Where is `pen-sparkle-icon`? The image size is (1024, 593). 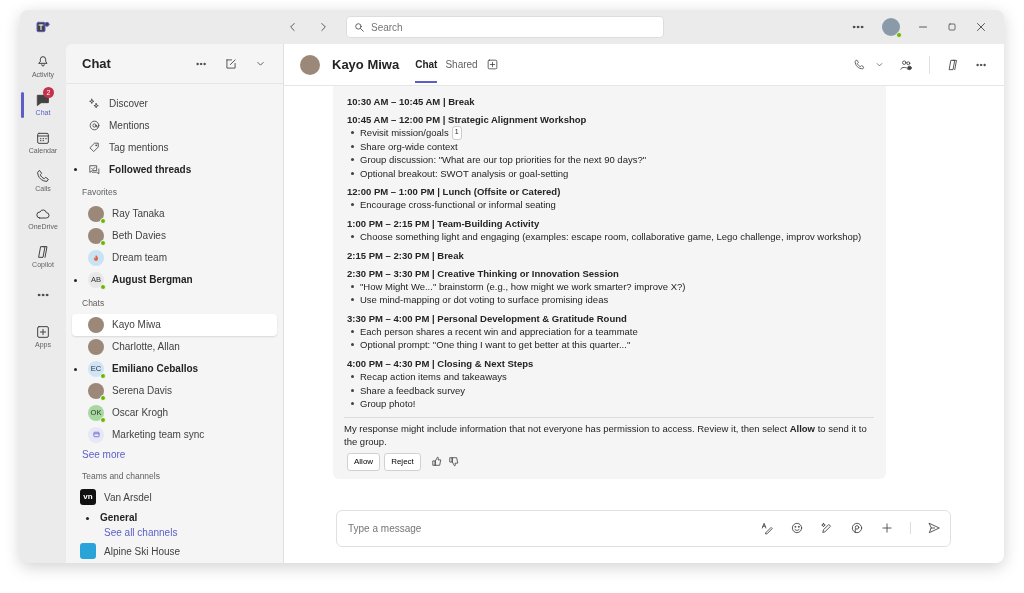
pen-sparkle-icon is located at coordinates (827, 528).